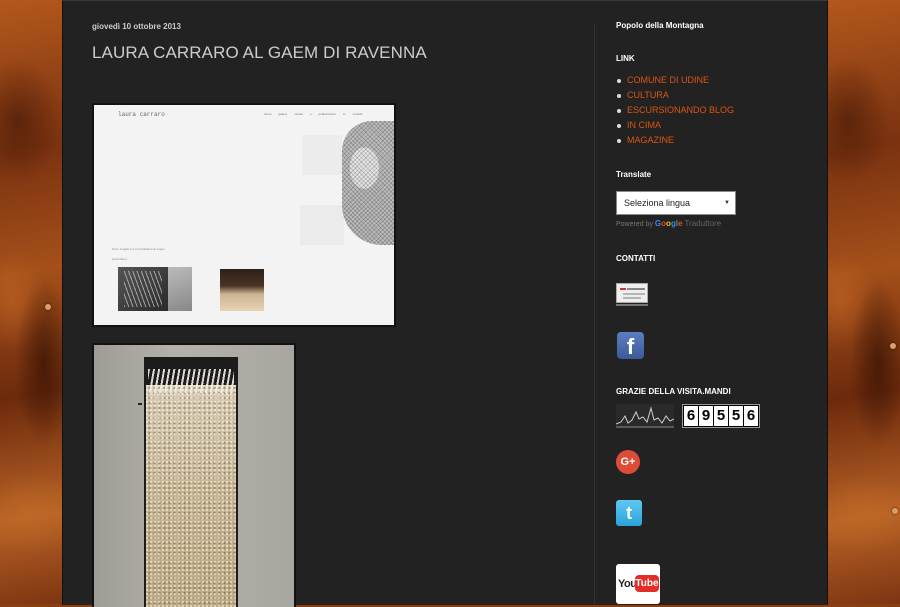  I want to click on link-heading: LINK, so click(625, 58).